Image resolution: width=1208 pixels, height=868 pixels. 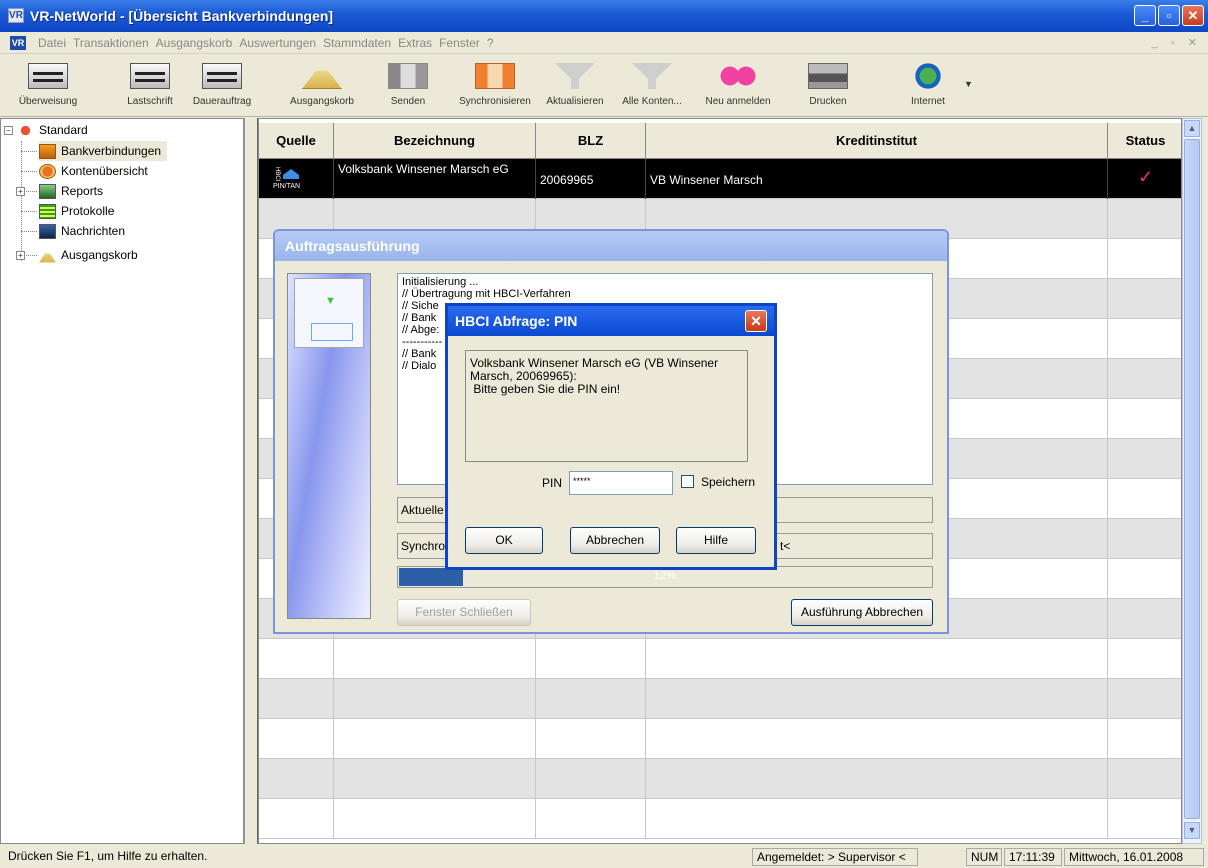 I want to click on bank-icon, so click(x=47, y=151).